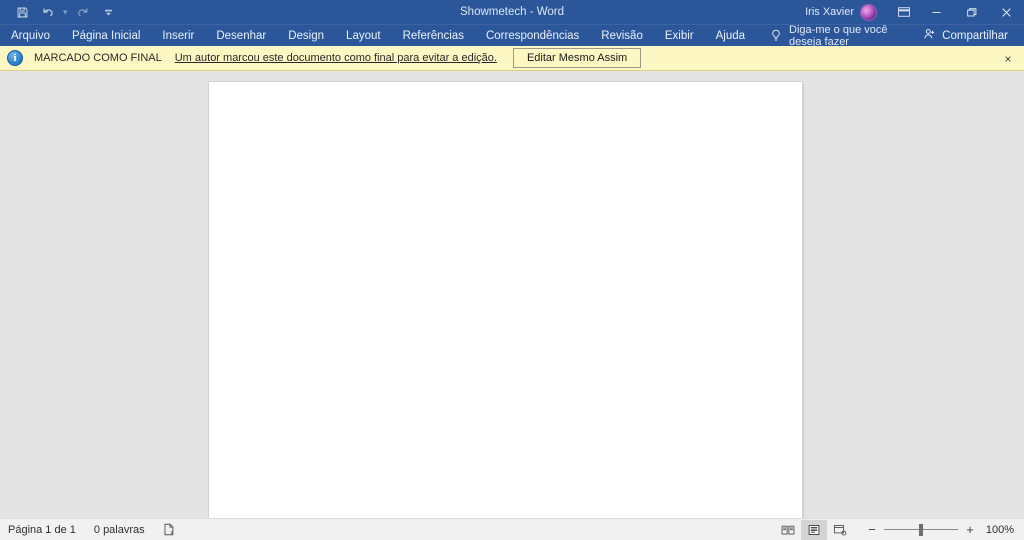 The width and height of the screenshot is (1024, 540). What do you see at coordinates (532, 36) in the screenshot?
I see `tab-correspondencias: Correspondências` at bounding box center [532, 36].